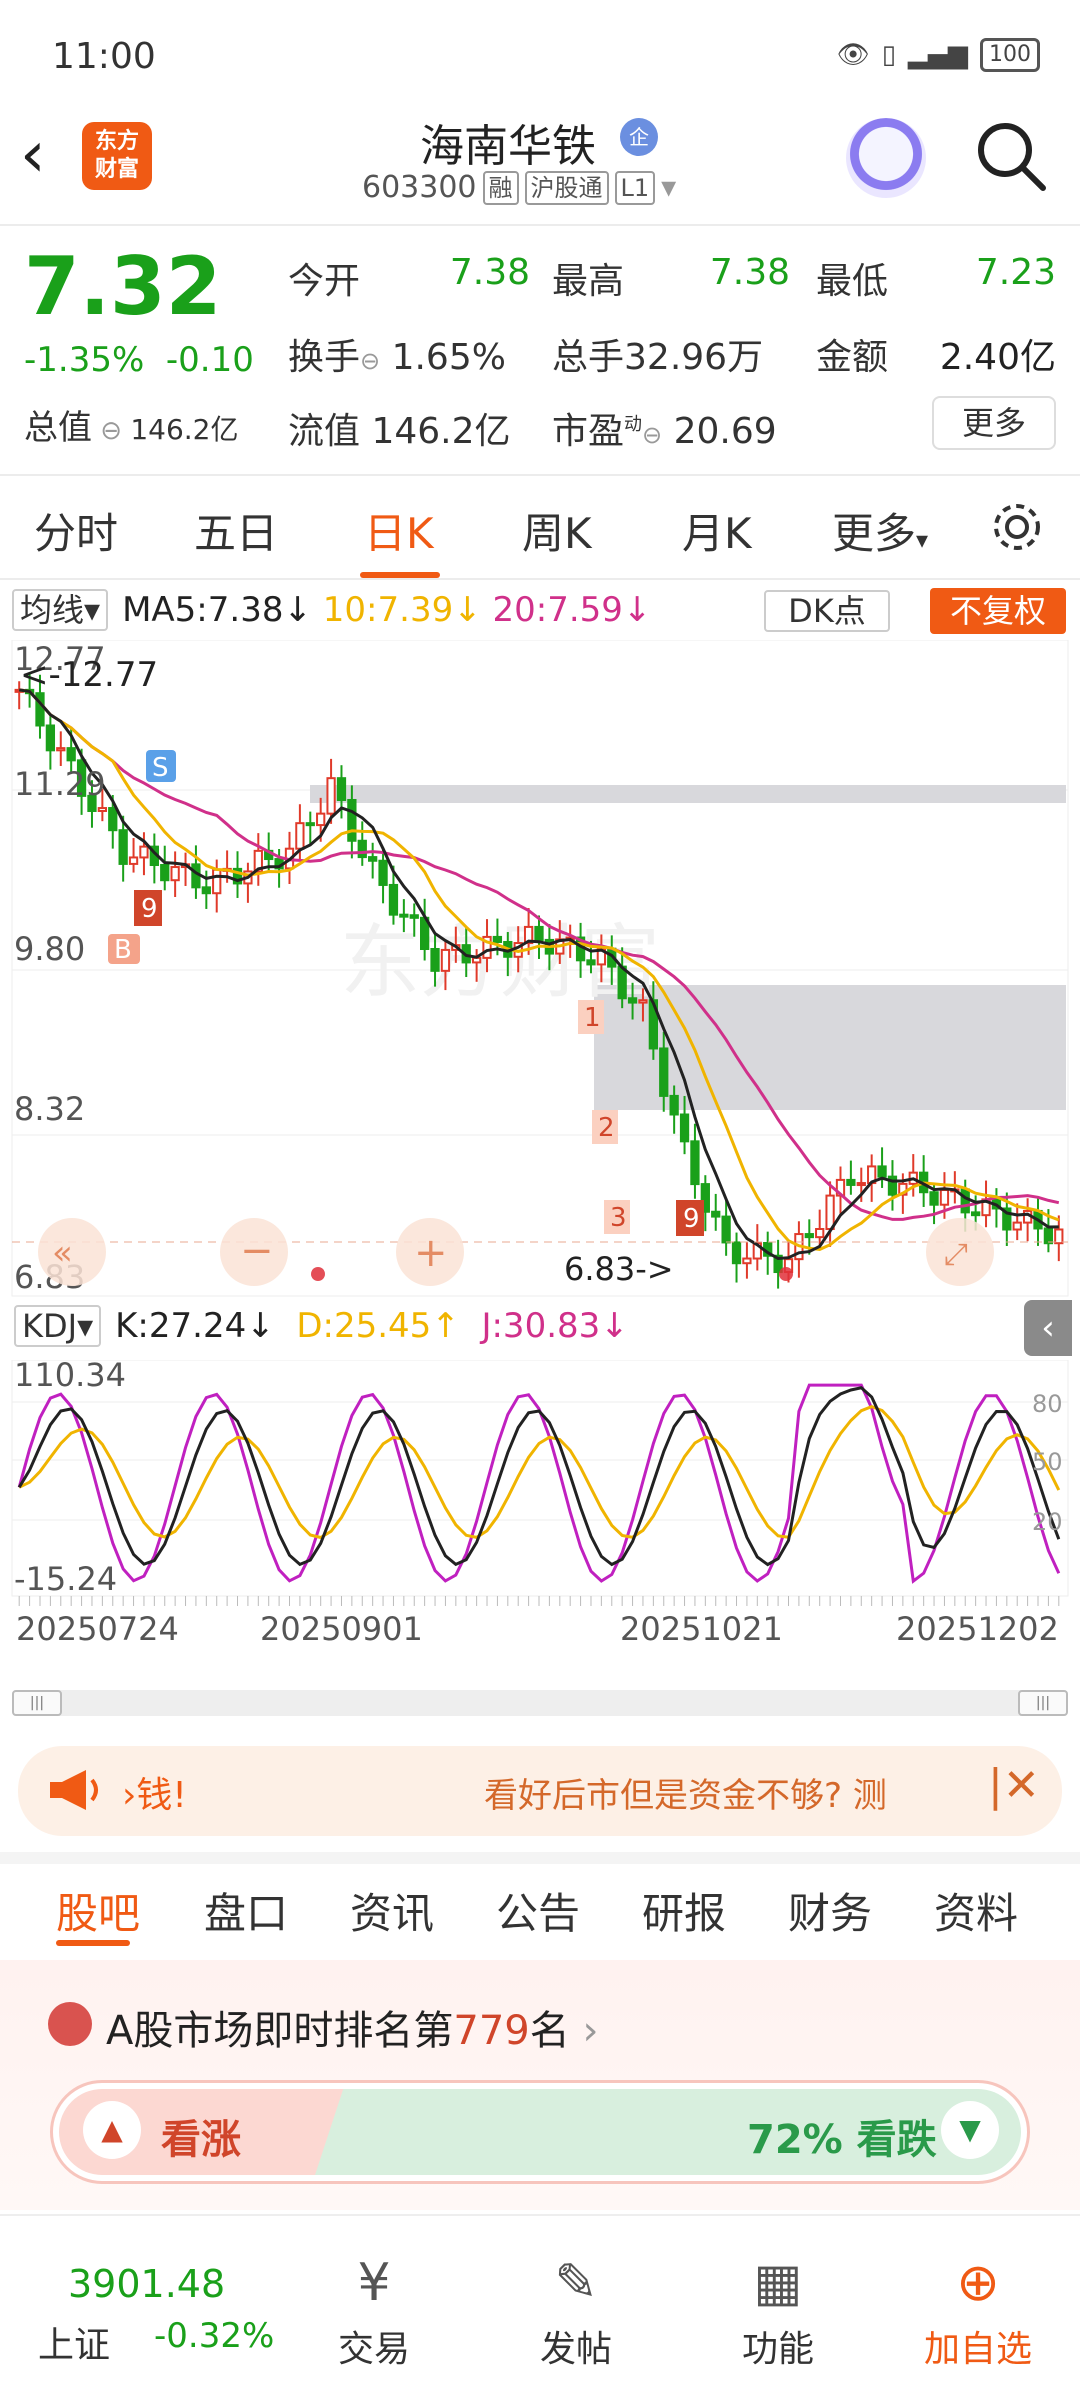  What do you see at coordinates (112, 2130) in the screenshot?
I see `triangle-up-icon: ▲` at bounding box center [112, 2130].